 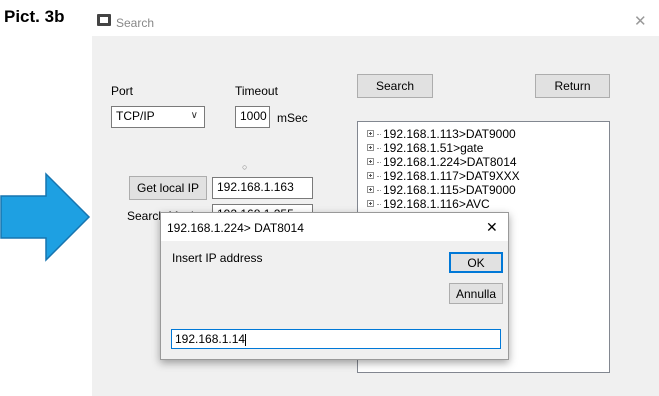 I want to click on chevron-down-icon: ∨, so click(x=194, y=115).